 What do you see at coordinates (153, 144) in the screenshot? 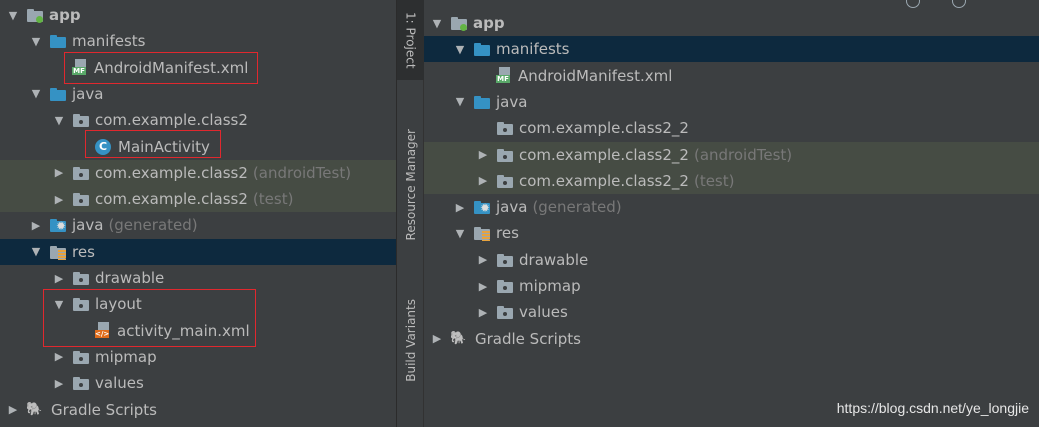
I see `annotation-box-mainactivity` at bounding box center [153, 144].